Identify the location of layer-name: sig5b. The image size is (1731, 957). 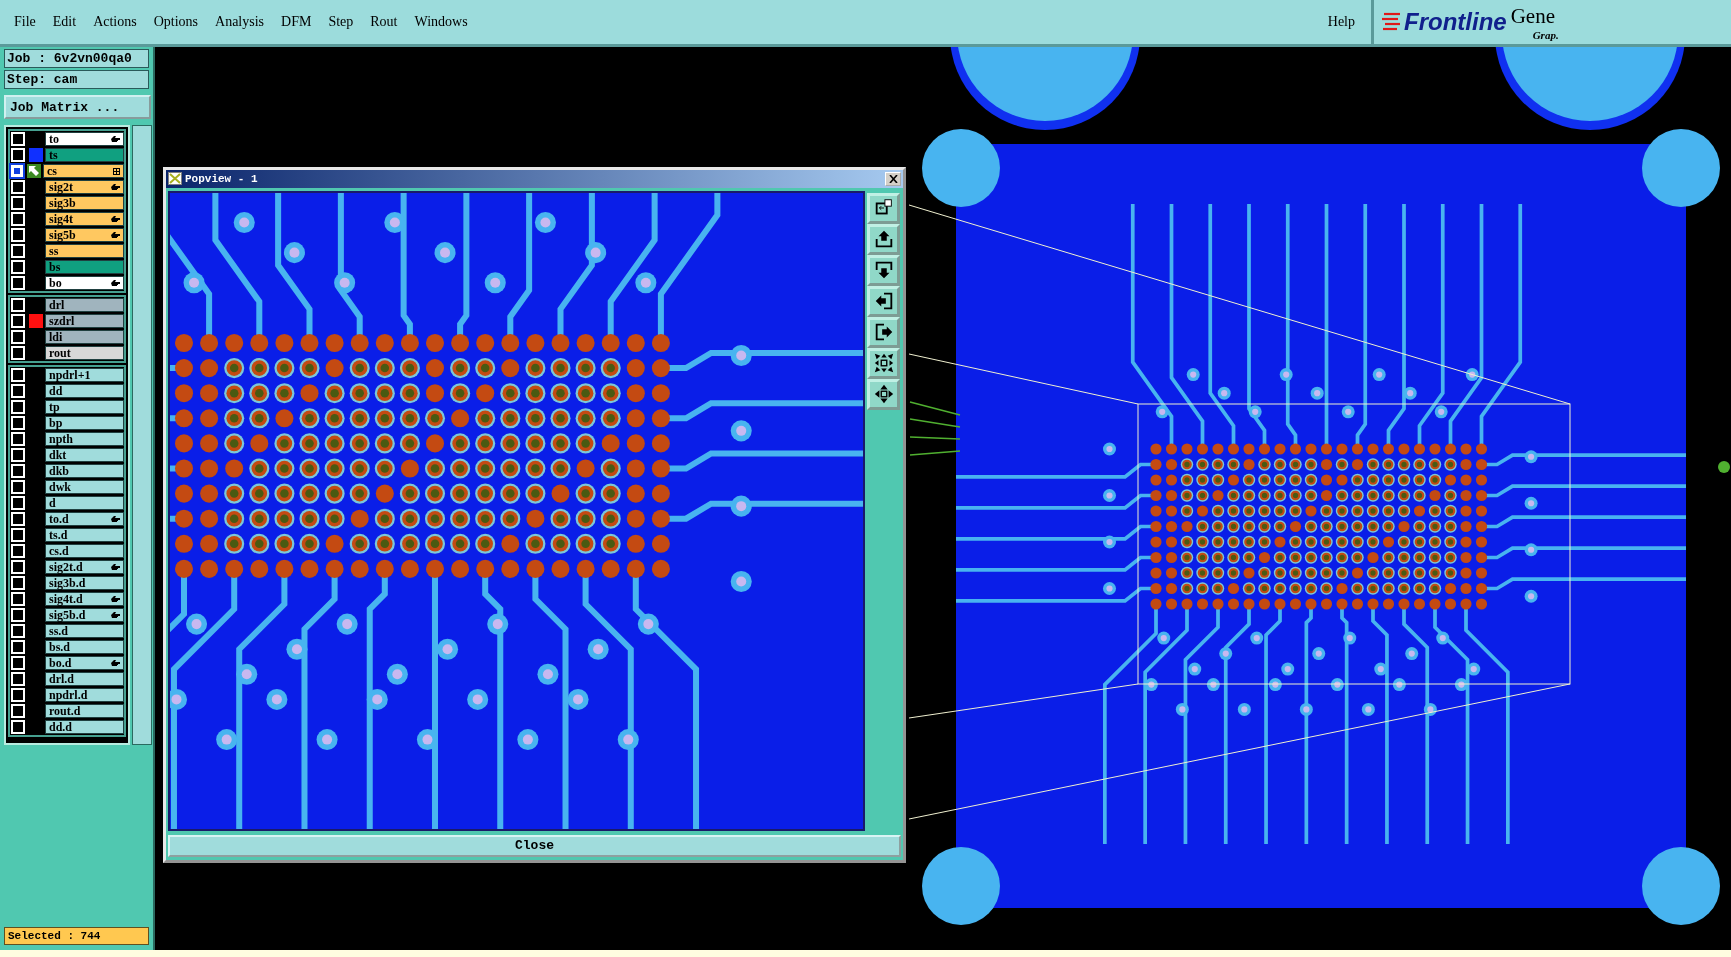
(84, 235).